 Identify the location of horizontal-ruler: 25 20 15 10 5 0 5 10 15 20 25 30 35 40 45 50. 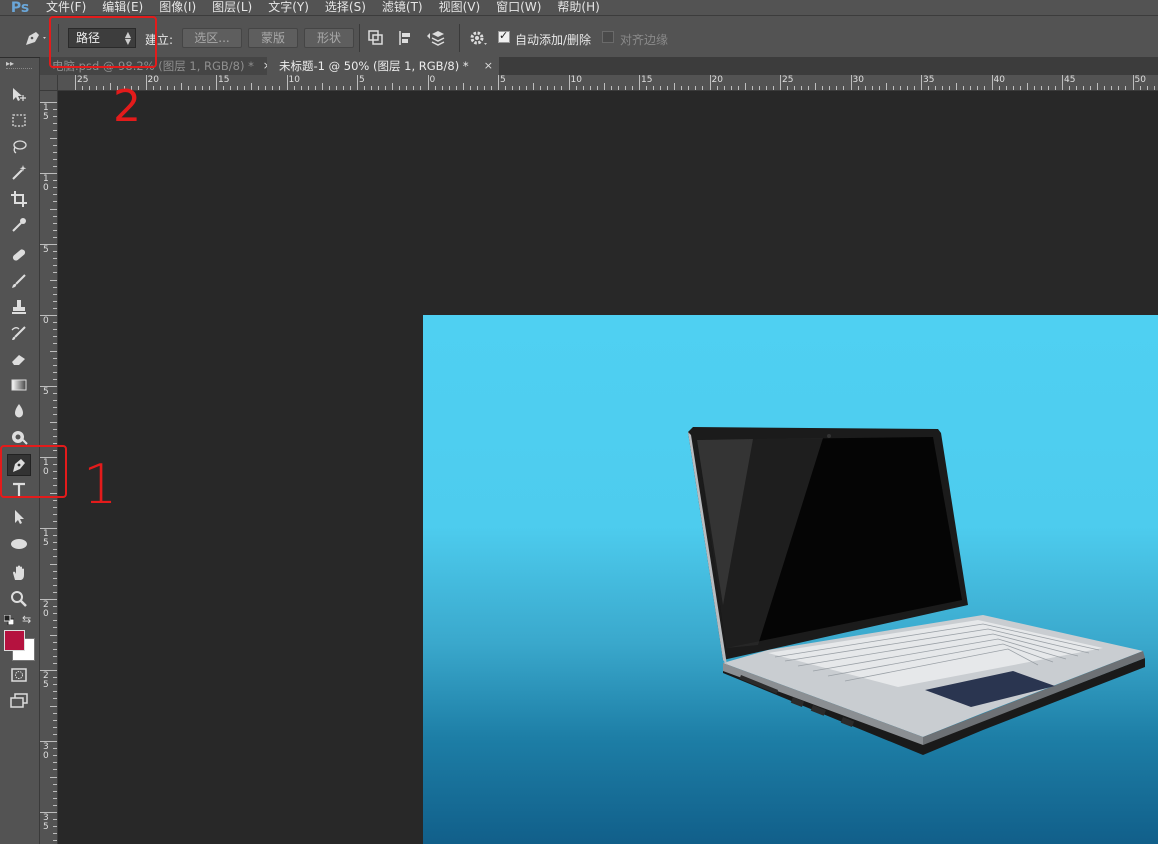
(608, 83).